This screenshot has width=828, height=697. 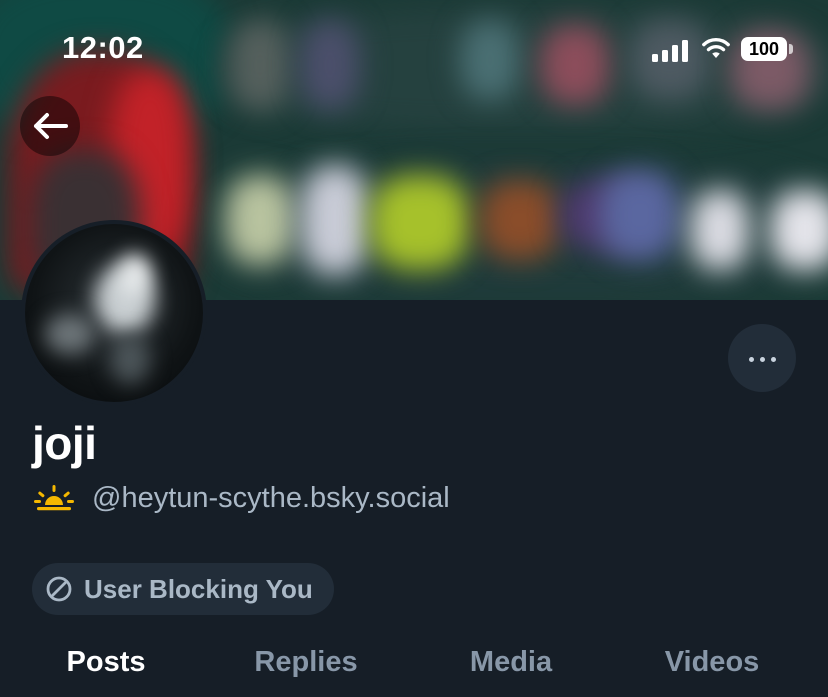 I want to click on ellipsis-icon, so click(x=762, y=358).